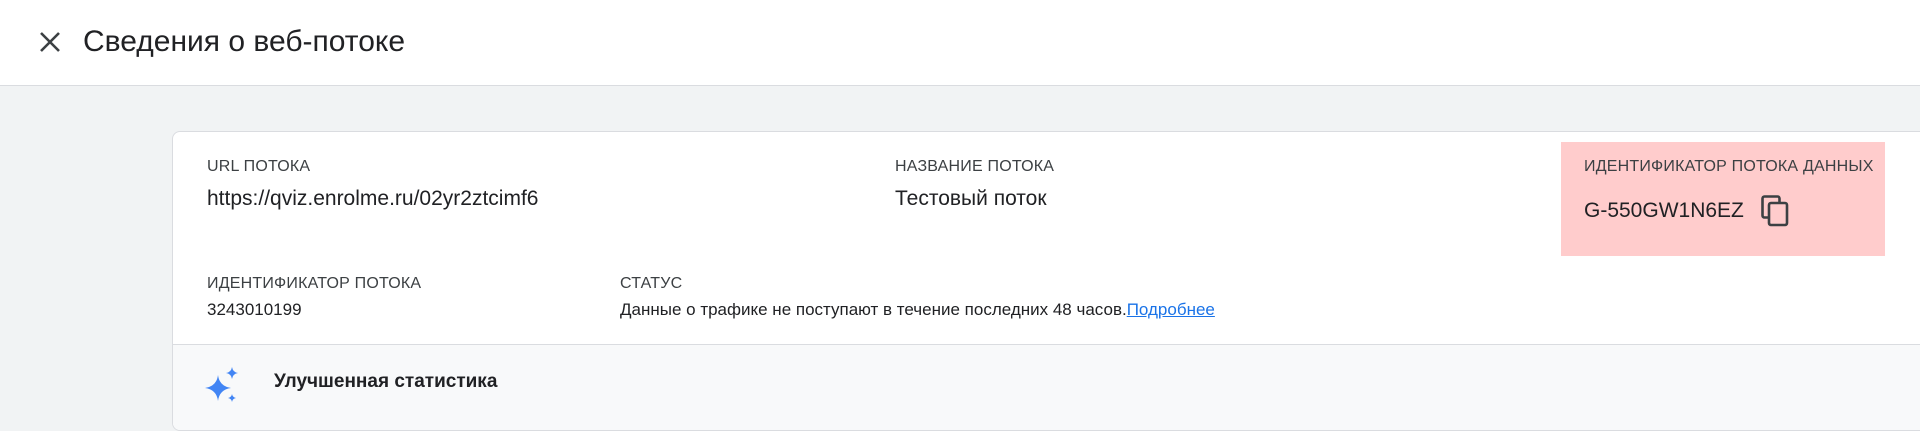  I want to click on stream-url-value: https://qviz.enrolme.ru/02yr2ztcimf6, so click(373, 198).